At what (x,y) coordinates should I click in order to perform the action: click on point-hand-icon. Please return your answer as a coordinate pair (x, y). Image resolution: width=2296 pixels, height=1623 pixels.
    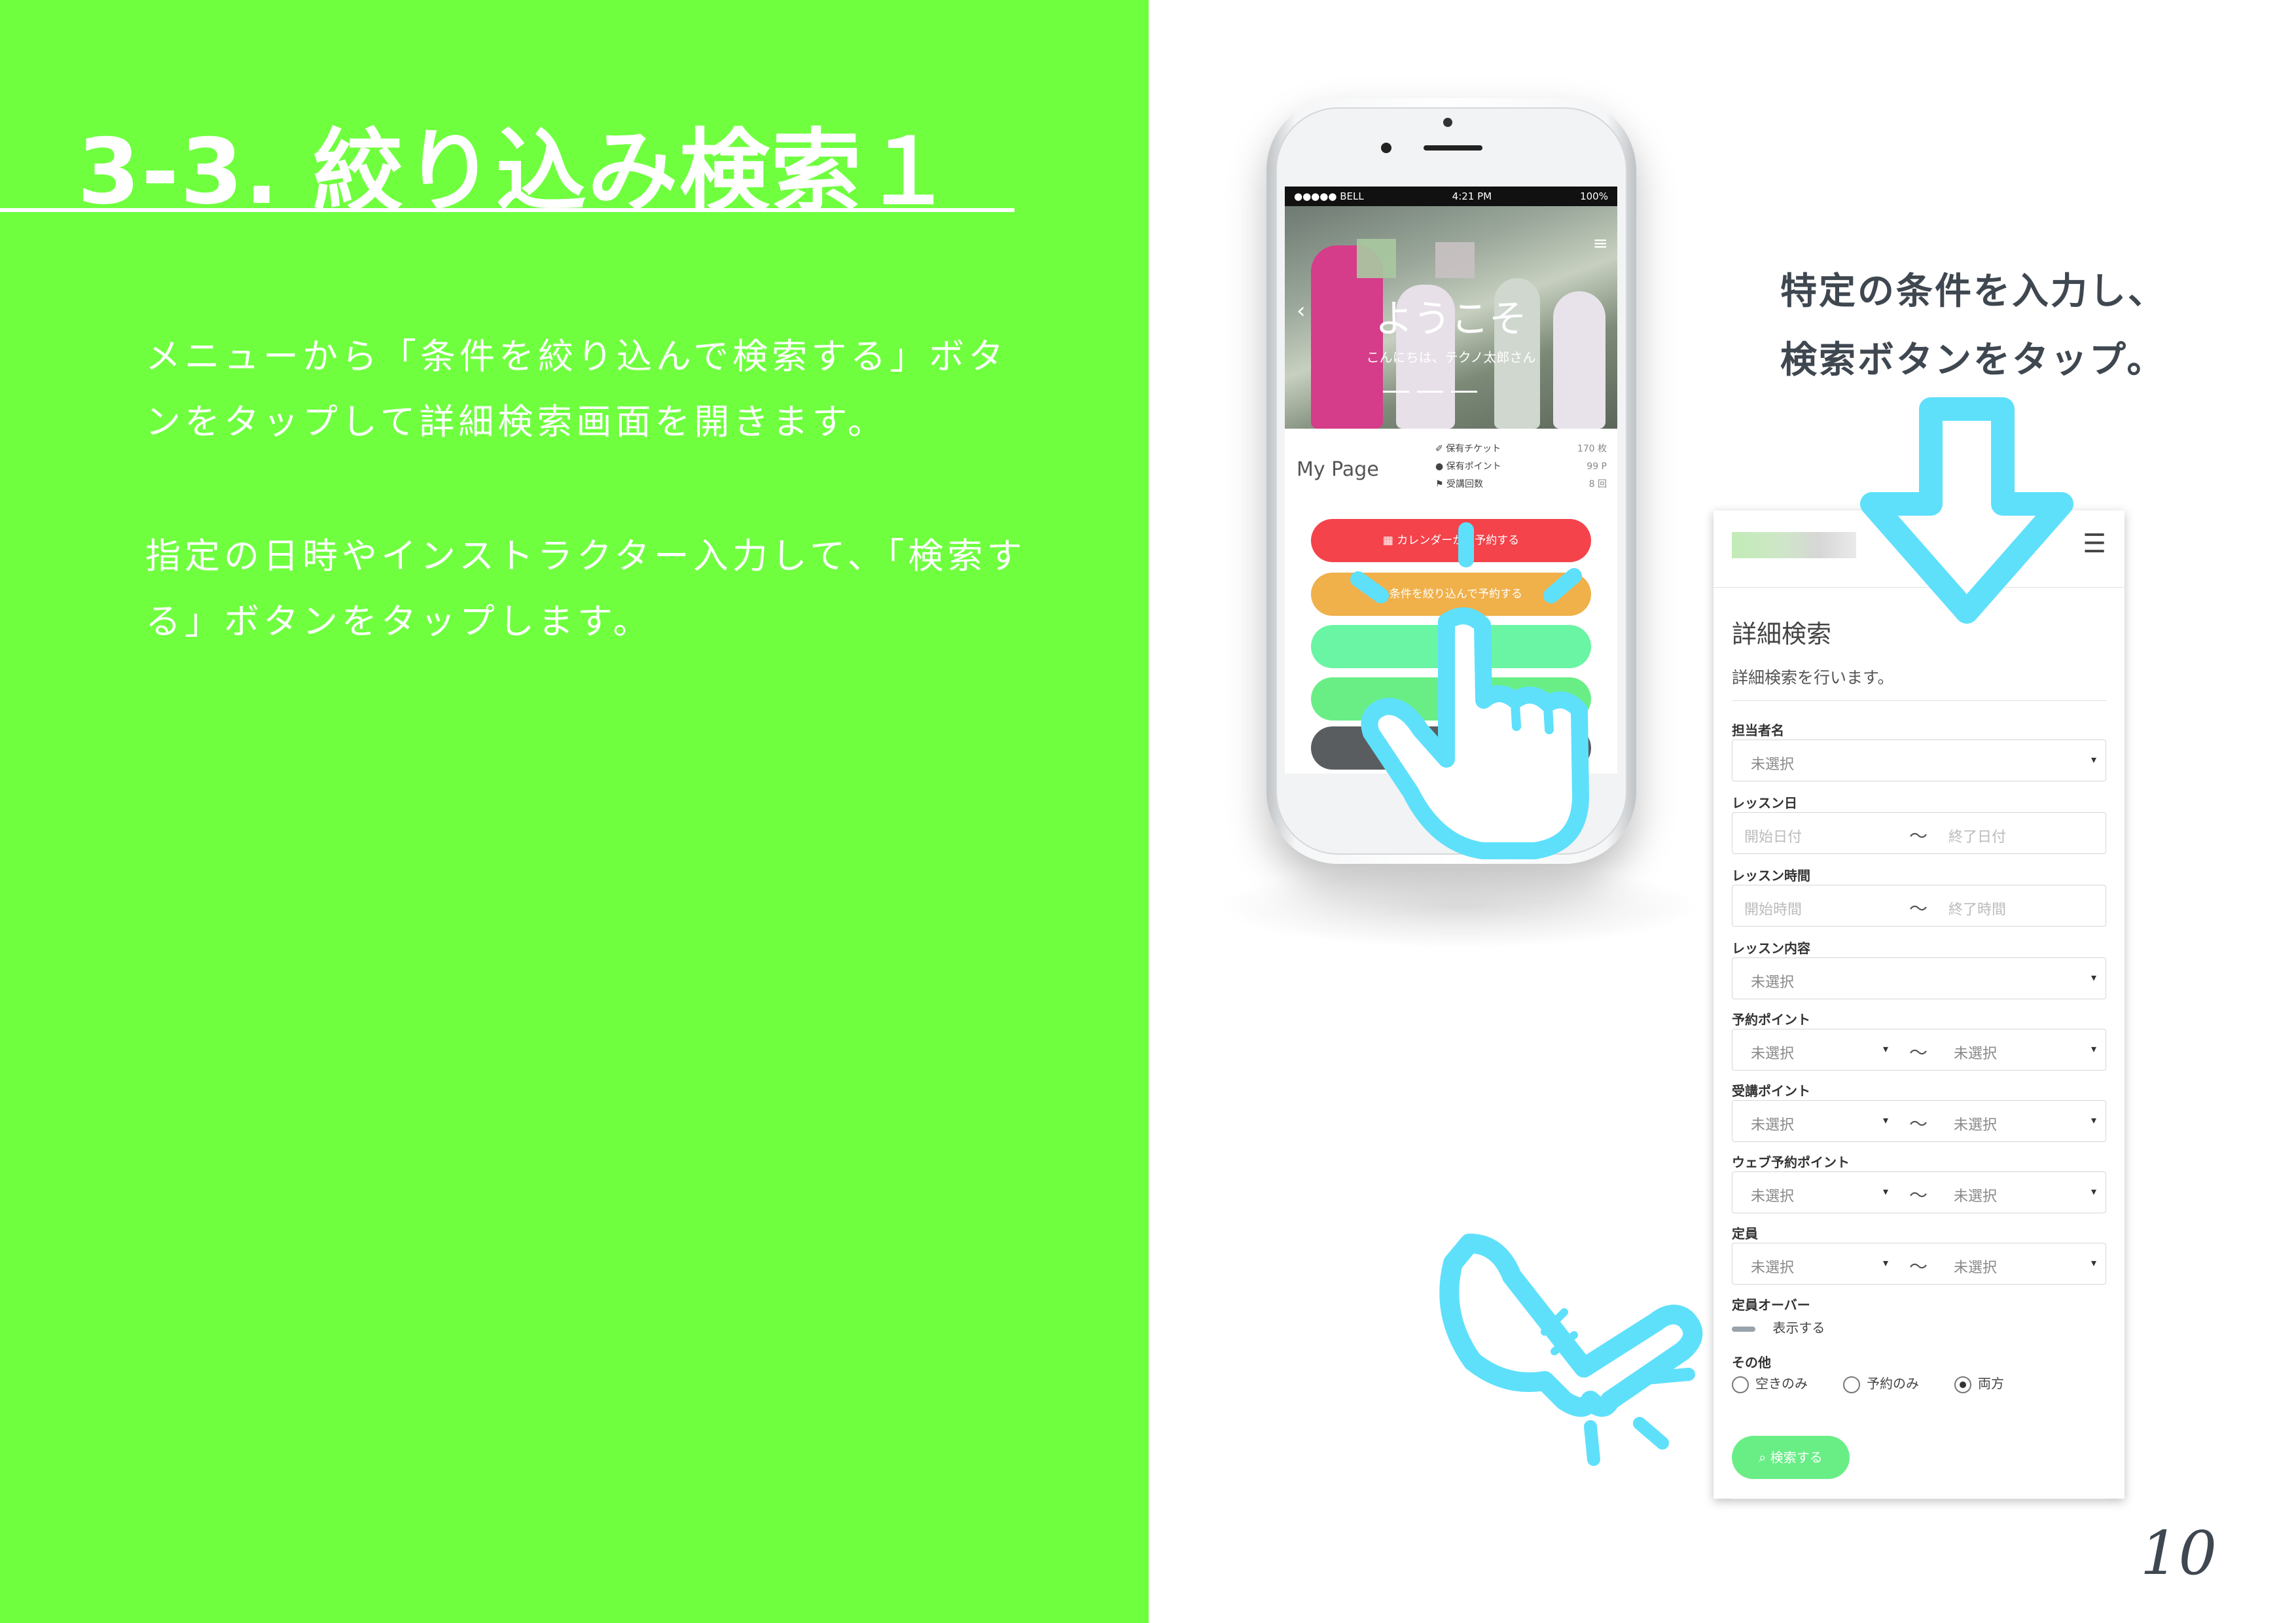
    Looking at the image, I should click on (1571, 1350).